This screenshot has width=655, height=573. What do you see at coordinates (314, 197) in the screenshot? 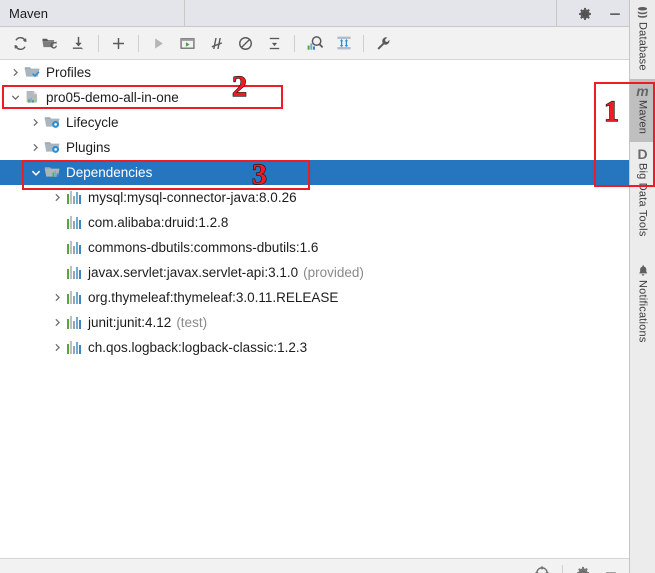
I see `tree-row-dependency: mysql:mysql-connector-java:8.0.26` at bounding box center [314, 197].